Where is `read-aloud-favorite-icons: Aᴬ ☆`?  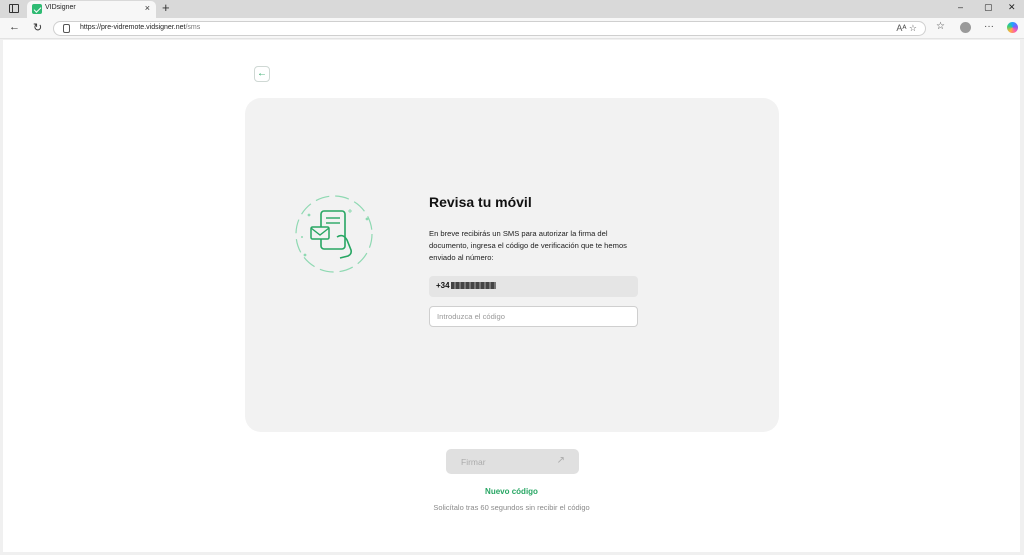 read-aloud-favorite-icons: Aᴬ ☆ is located at coordinates (906, 28).